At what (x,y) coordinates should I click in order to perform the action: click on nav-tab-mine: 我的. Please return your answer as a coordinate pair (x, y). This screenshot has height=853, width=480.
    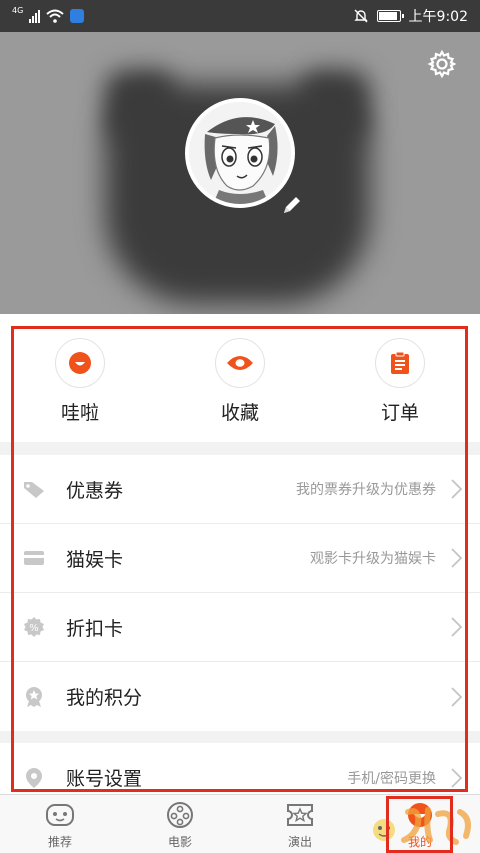
    Looking at the image, I should click on (420, 824).